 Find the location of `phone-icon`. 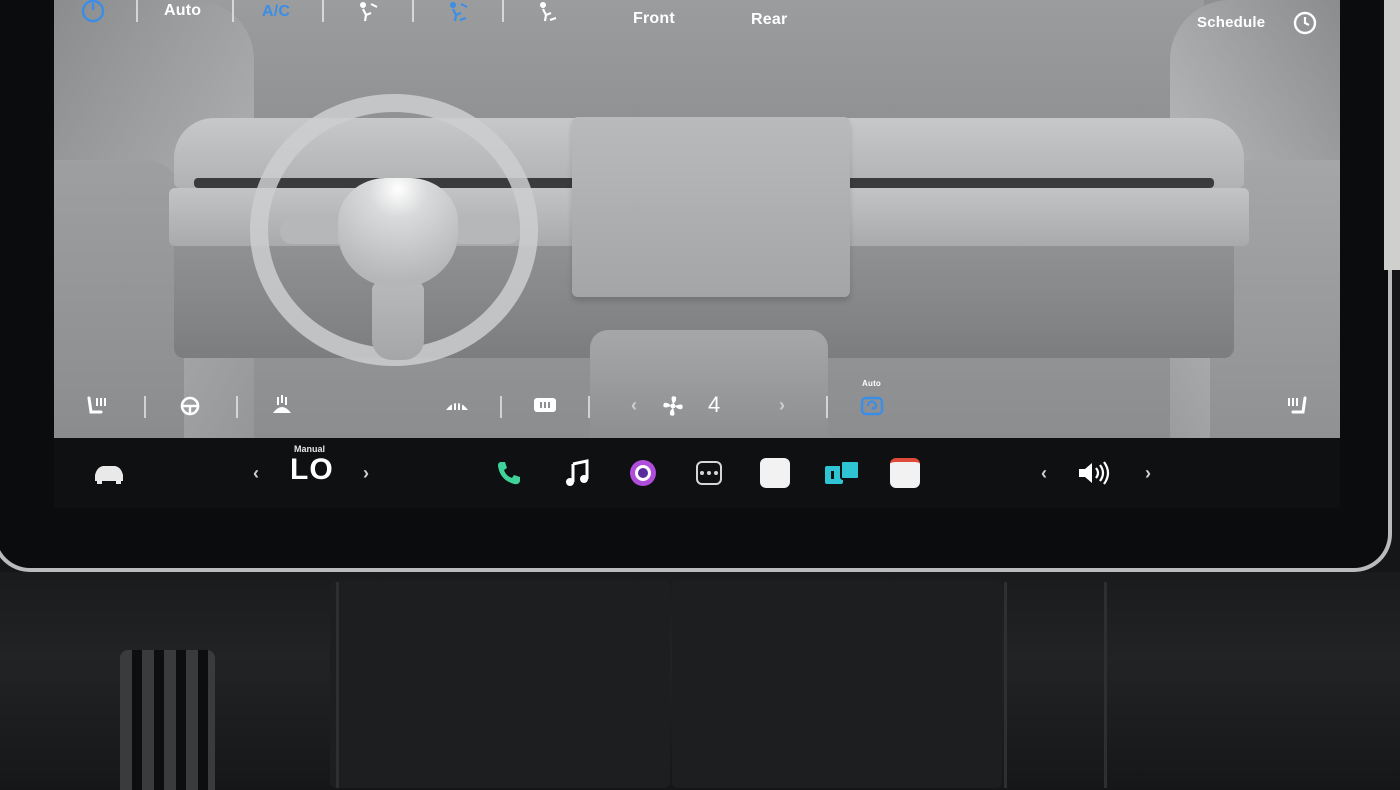

phone-icon is located at coordinates (509, 473).